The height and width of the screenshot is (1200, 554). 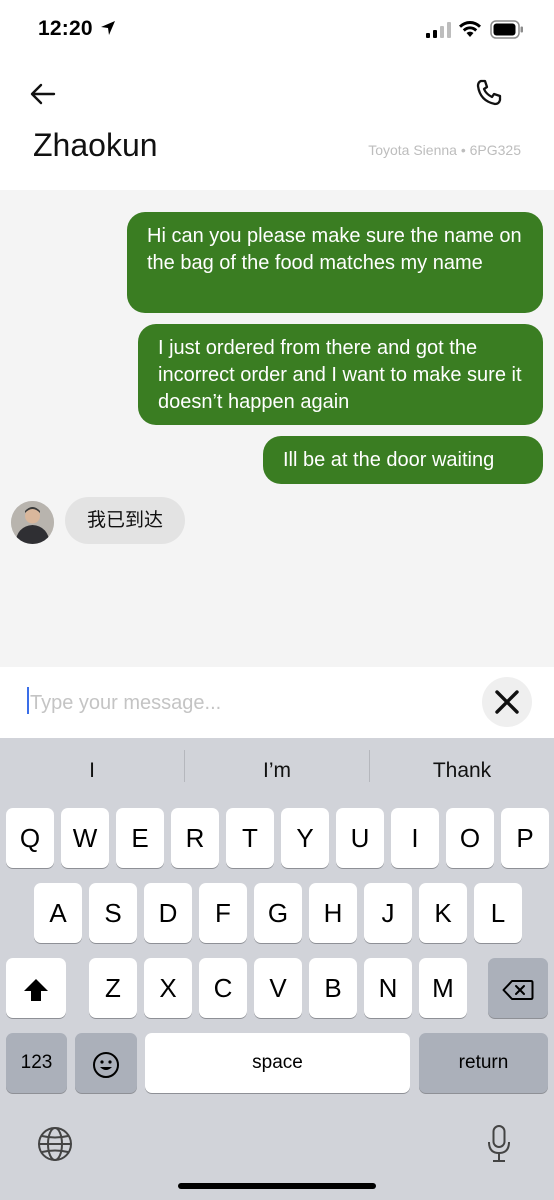 I want to click on key: T, so click(x=250, y=838).